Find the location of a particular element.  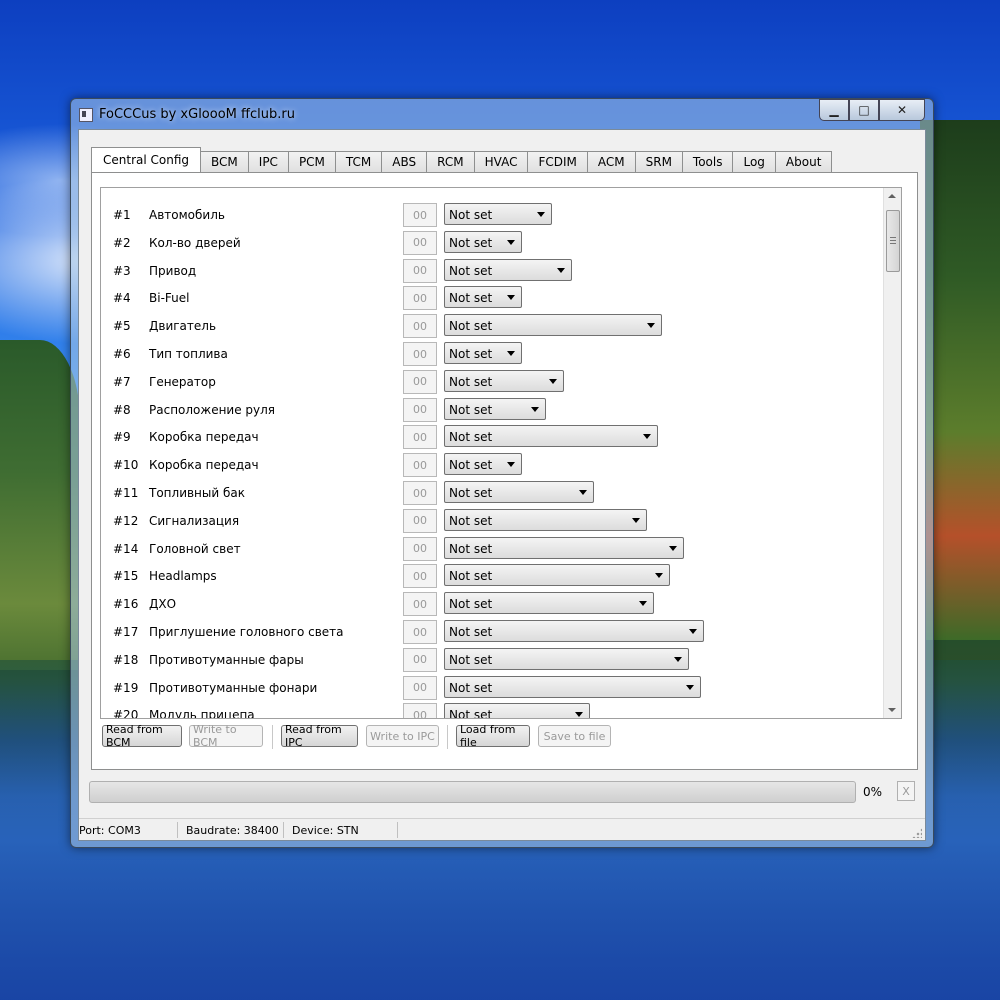

row-label: Модуль прицепа is located at coordinates (202, 713).